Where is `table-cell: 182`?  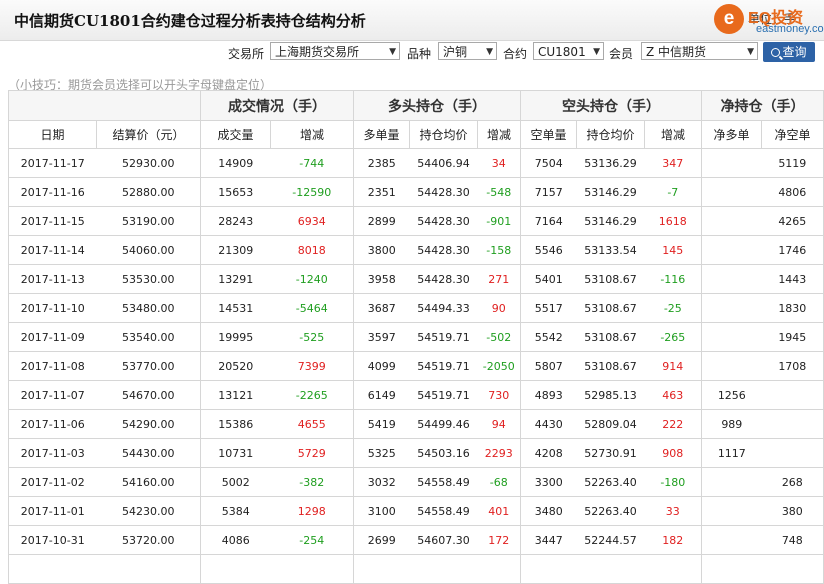 table-cell: 182 is located at coordinates (673, 540).